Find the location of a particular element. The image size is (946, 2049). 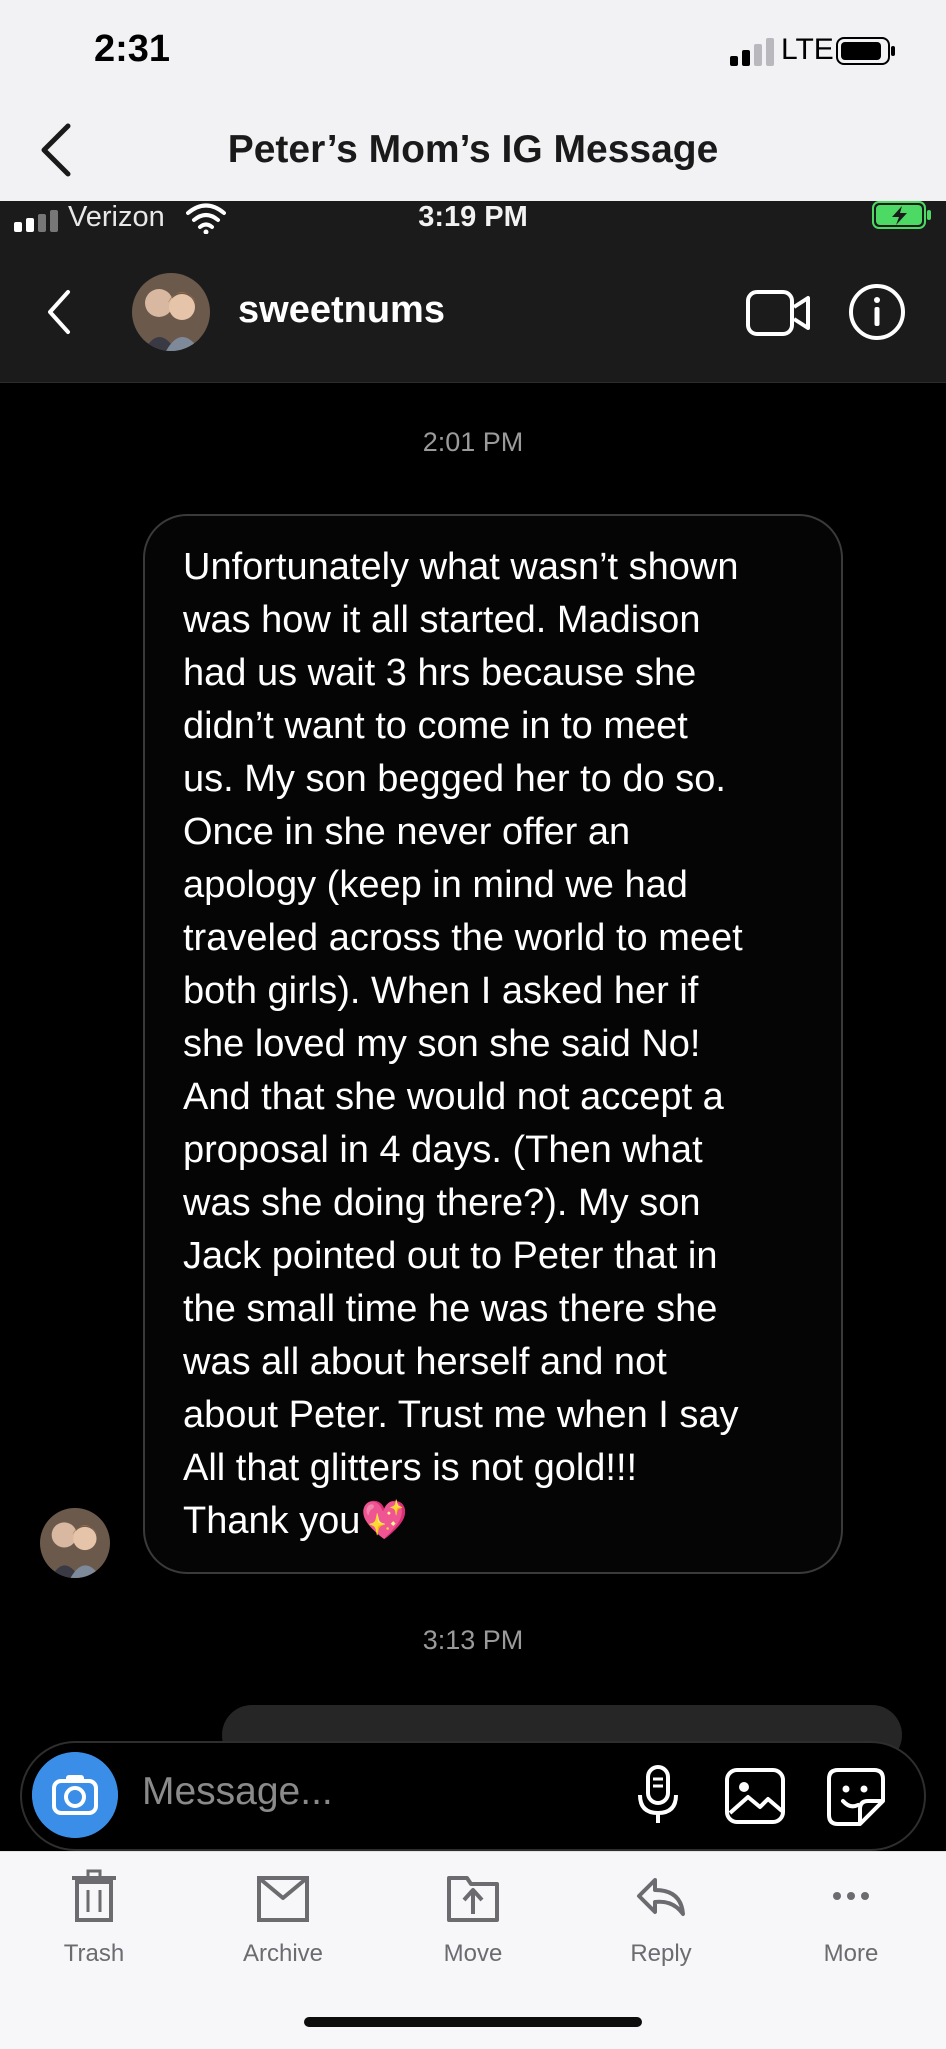

message-line: All that glitters is not gold!!! is located at coordinates (410, 1468).